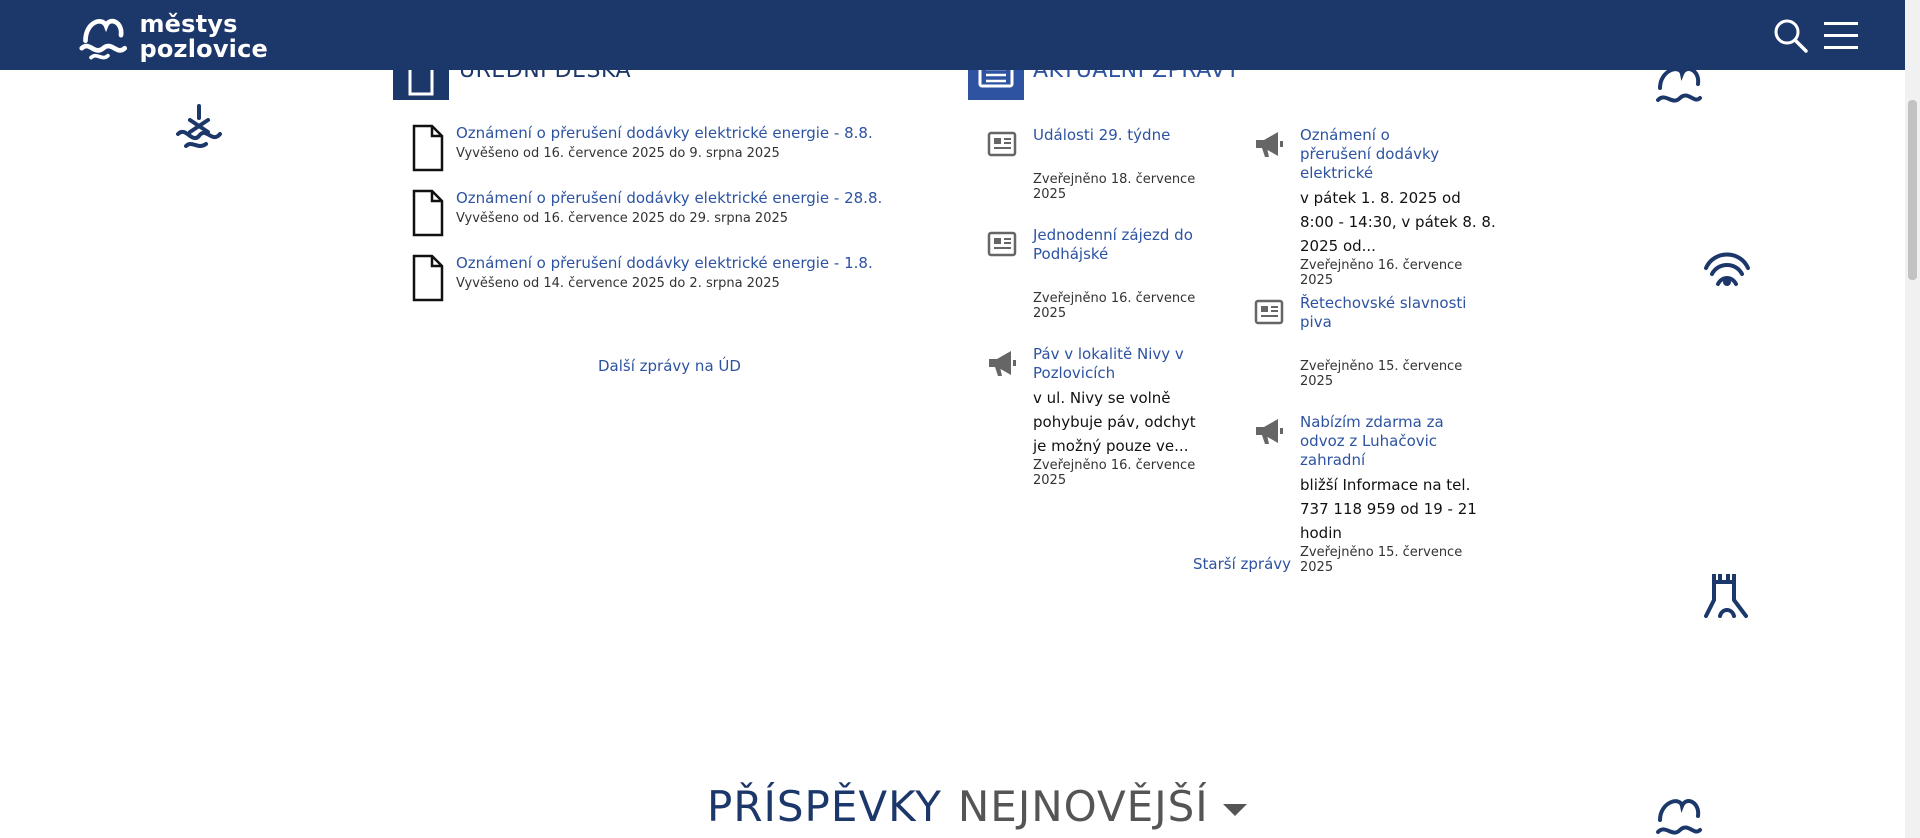  I want to click on news-item-title: Oznámení o přerušení dodávky elektrické, so click(1375, 154).